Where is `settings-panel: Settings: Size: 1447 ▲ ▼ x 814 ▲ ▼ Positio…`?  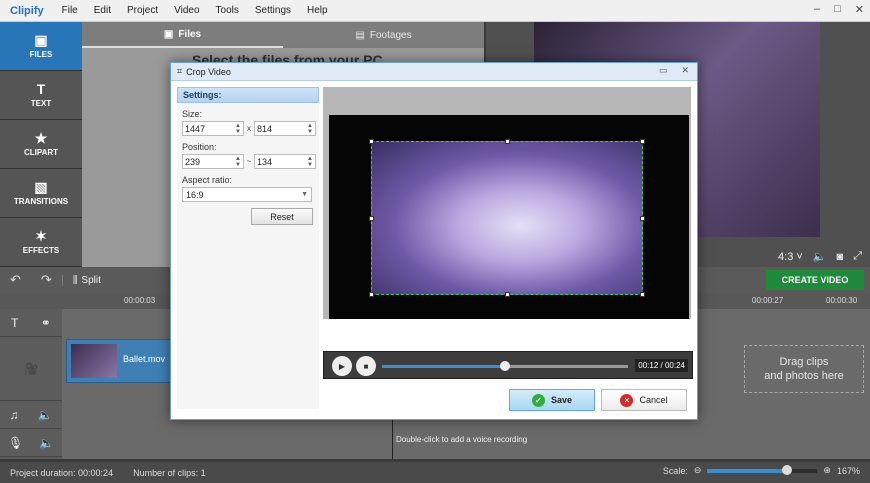
settings-panel: Settings: Size: 1447 ▲ ▼ x 814 ▲ ▼ Positio… is located at coordinates (248, 248).